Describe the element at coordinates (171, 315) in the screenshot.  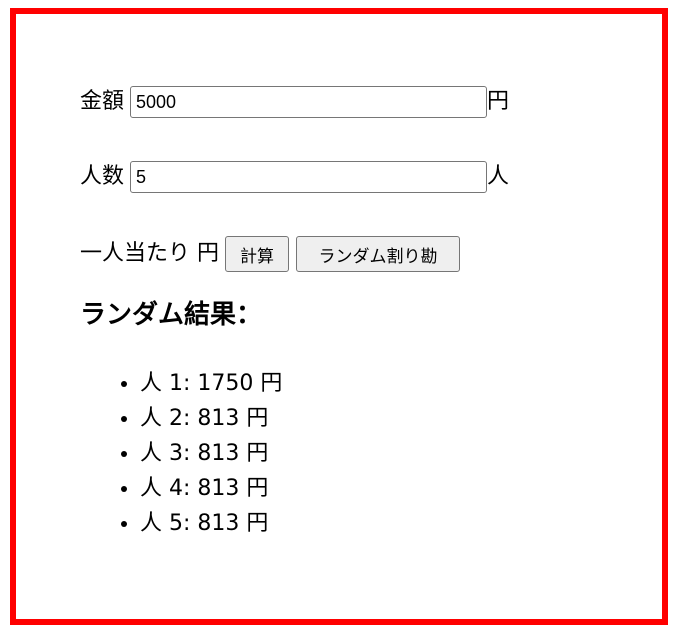
I see `random-result-heading: ランダム結果：` at that location.